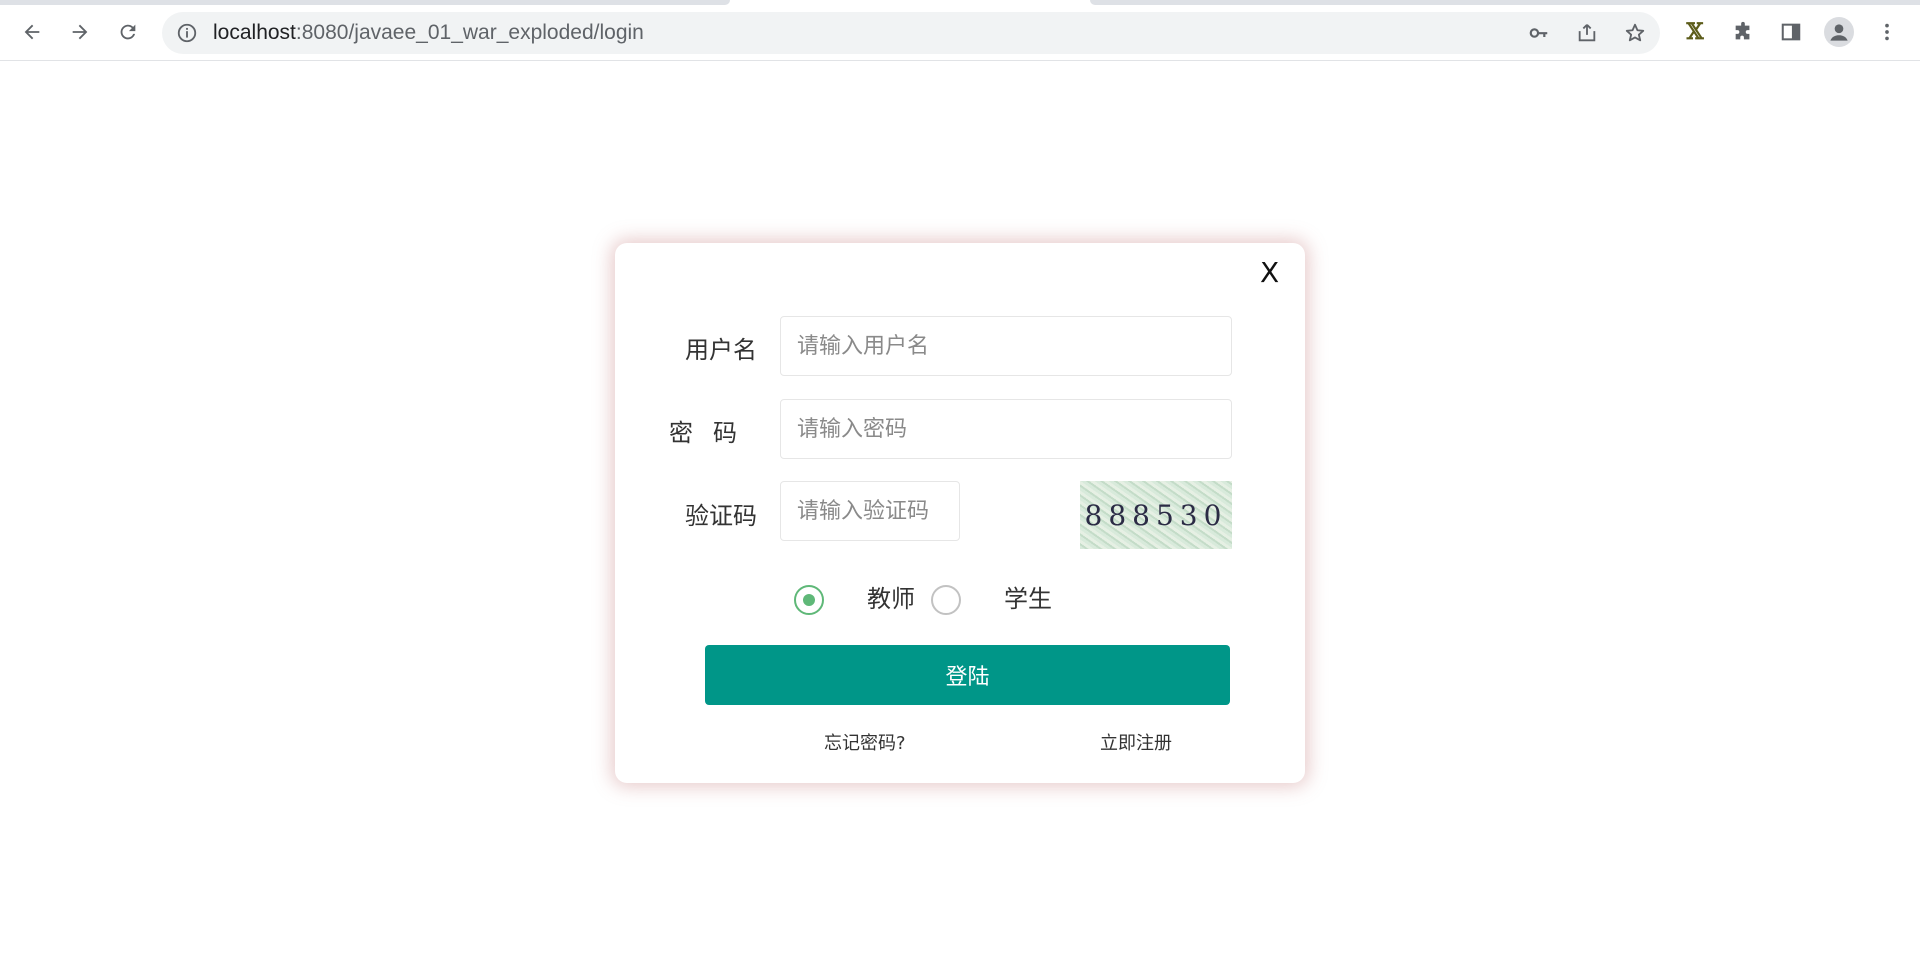  I want to click on profile-icon, so click(1839, 32).